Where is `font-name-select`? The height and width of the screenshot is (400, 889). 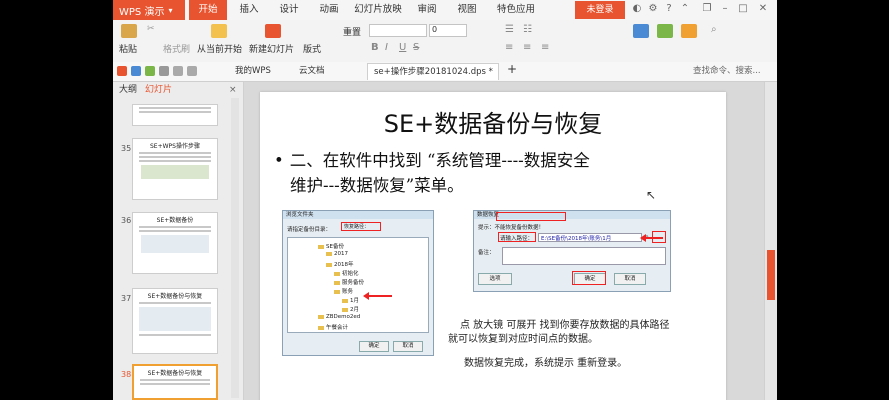 font-name-select is located at coordinates (398, 30).